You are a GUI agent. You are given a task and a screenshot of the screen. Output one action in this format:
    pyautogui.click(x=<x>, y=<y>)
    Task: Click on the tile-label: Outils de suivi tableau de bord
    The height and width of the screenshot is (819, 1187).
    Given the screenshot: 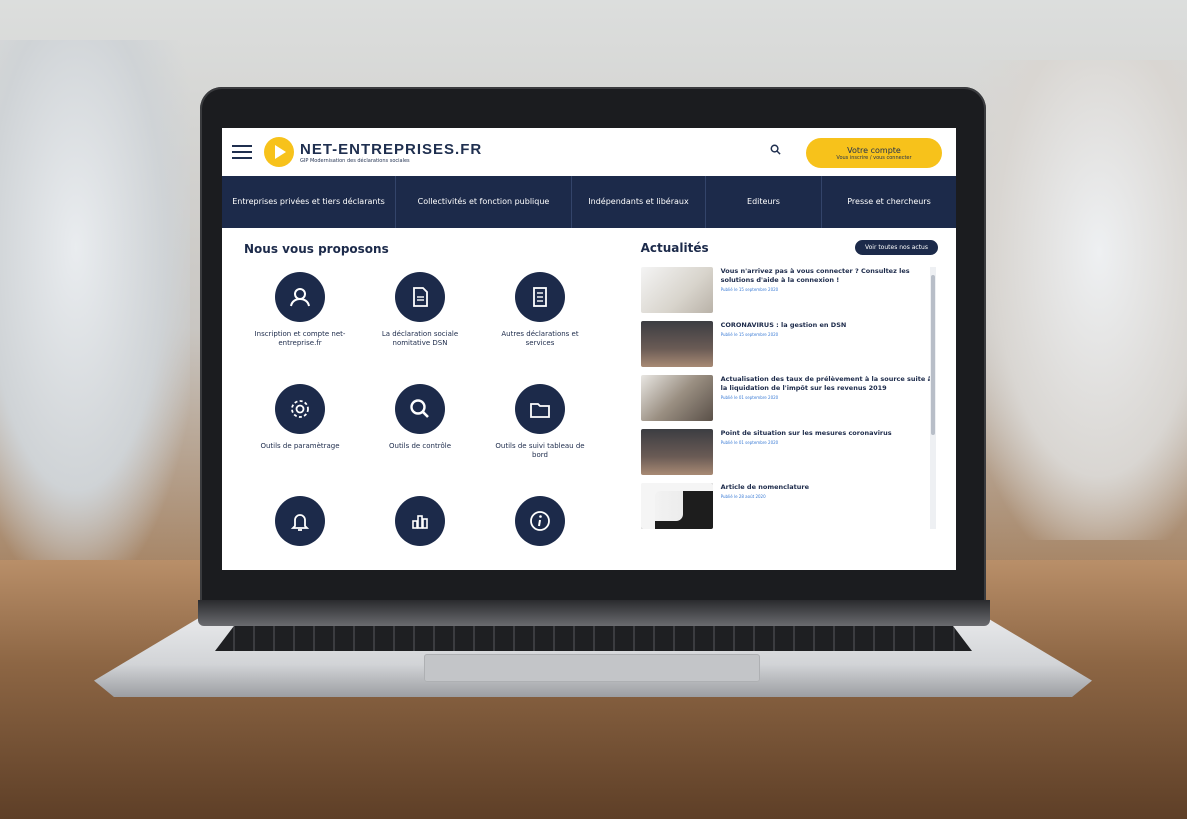 What is the action you would take?
    pyautogui.click(x=540, y=451)
    